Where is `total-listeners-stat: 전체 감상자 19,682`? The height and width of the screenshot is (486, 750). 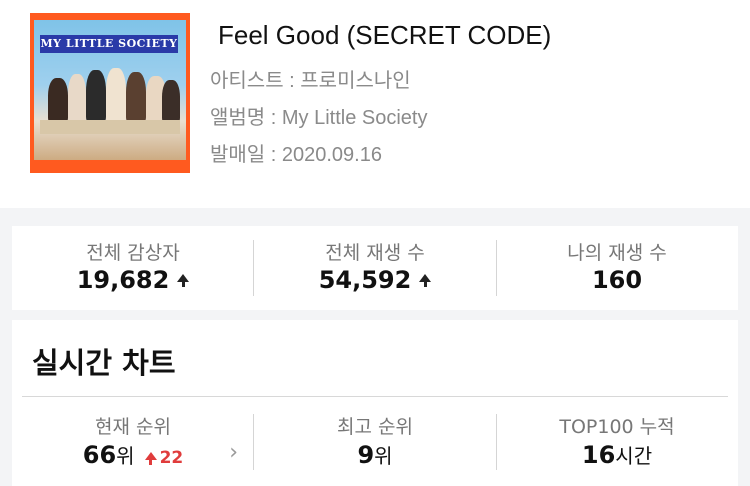
total-listeners-stat: 전체 감상자 19,682 is located at coordinates (133, 268).